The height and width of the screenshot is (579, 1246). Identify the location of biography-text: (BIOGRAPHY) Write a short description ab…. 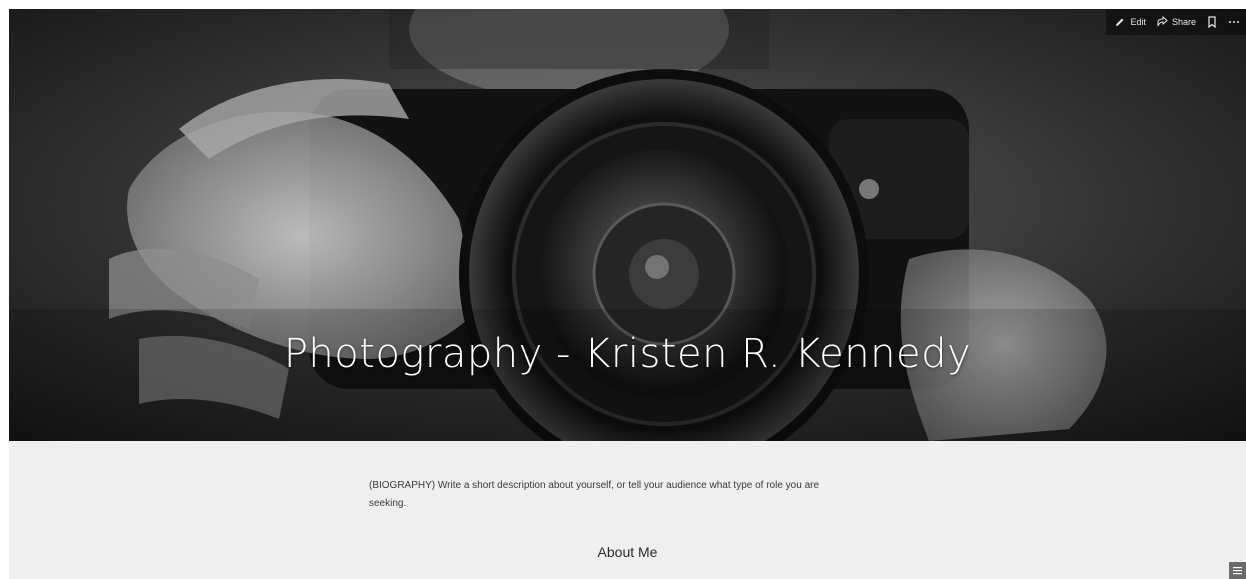
(594, 494).